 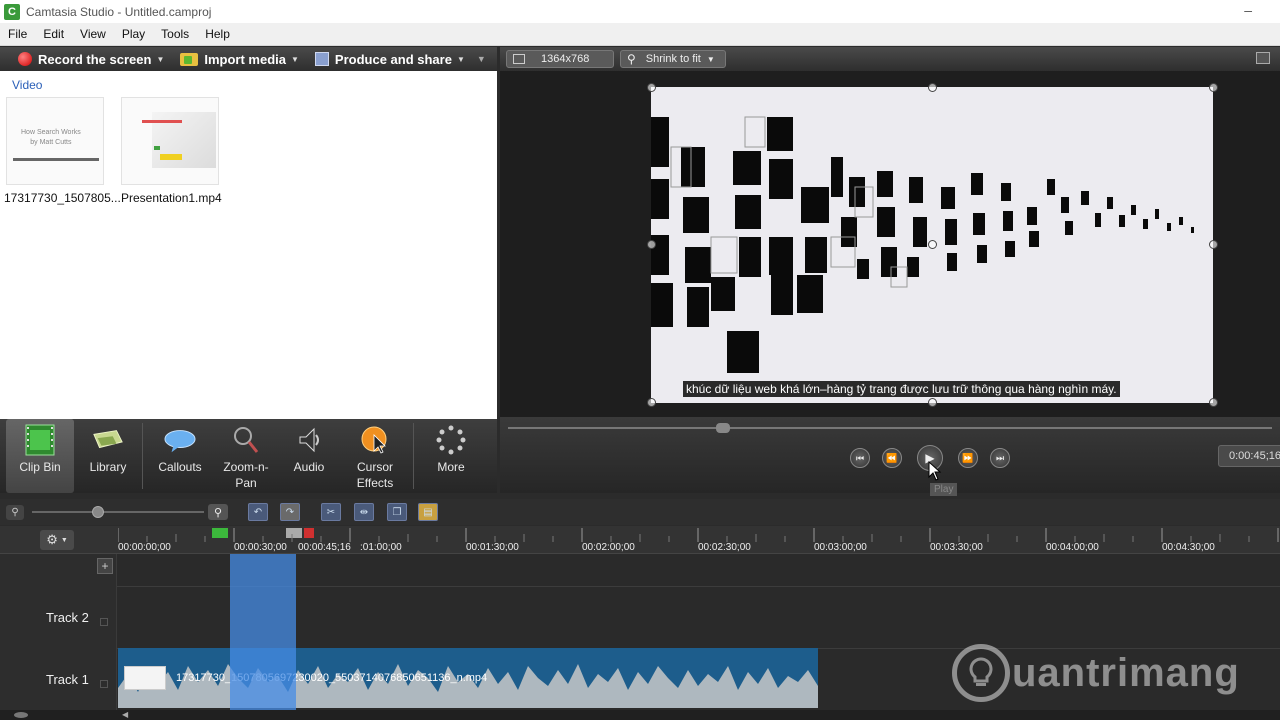 I want to click on menu-edit: Edit, so click(x=53, y=34).